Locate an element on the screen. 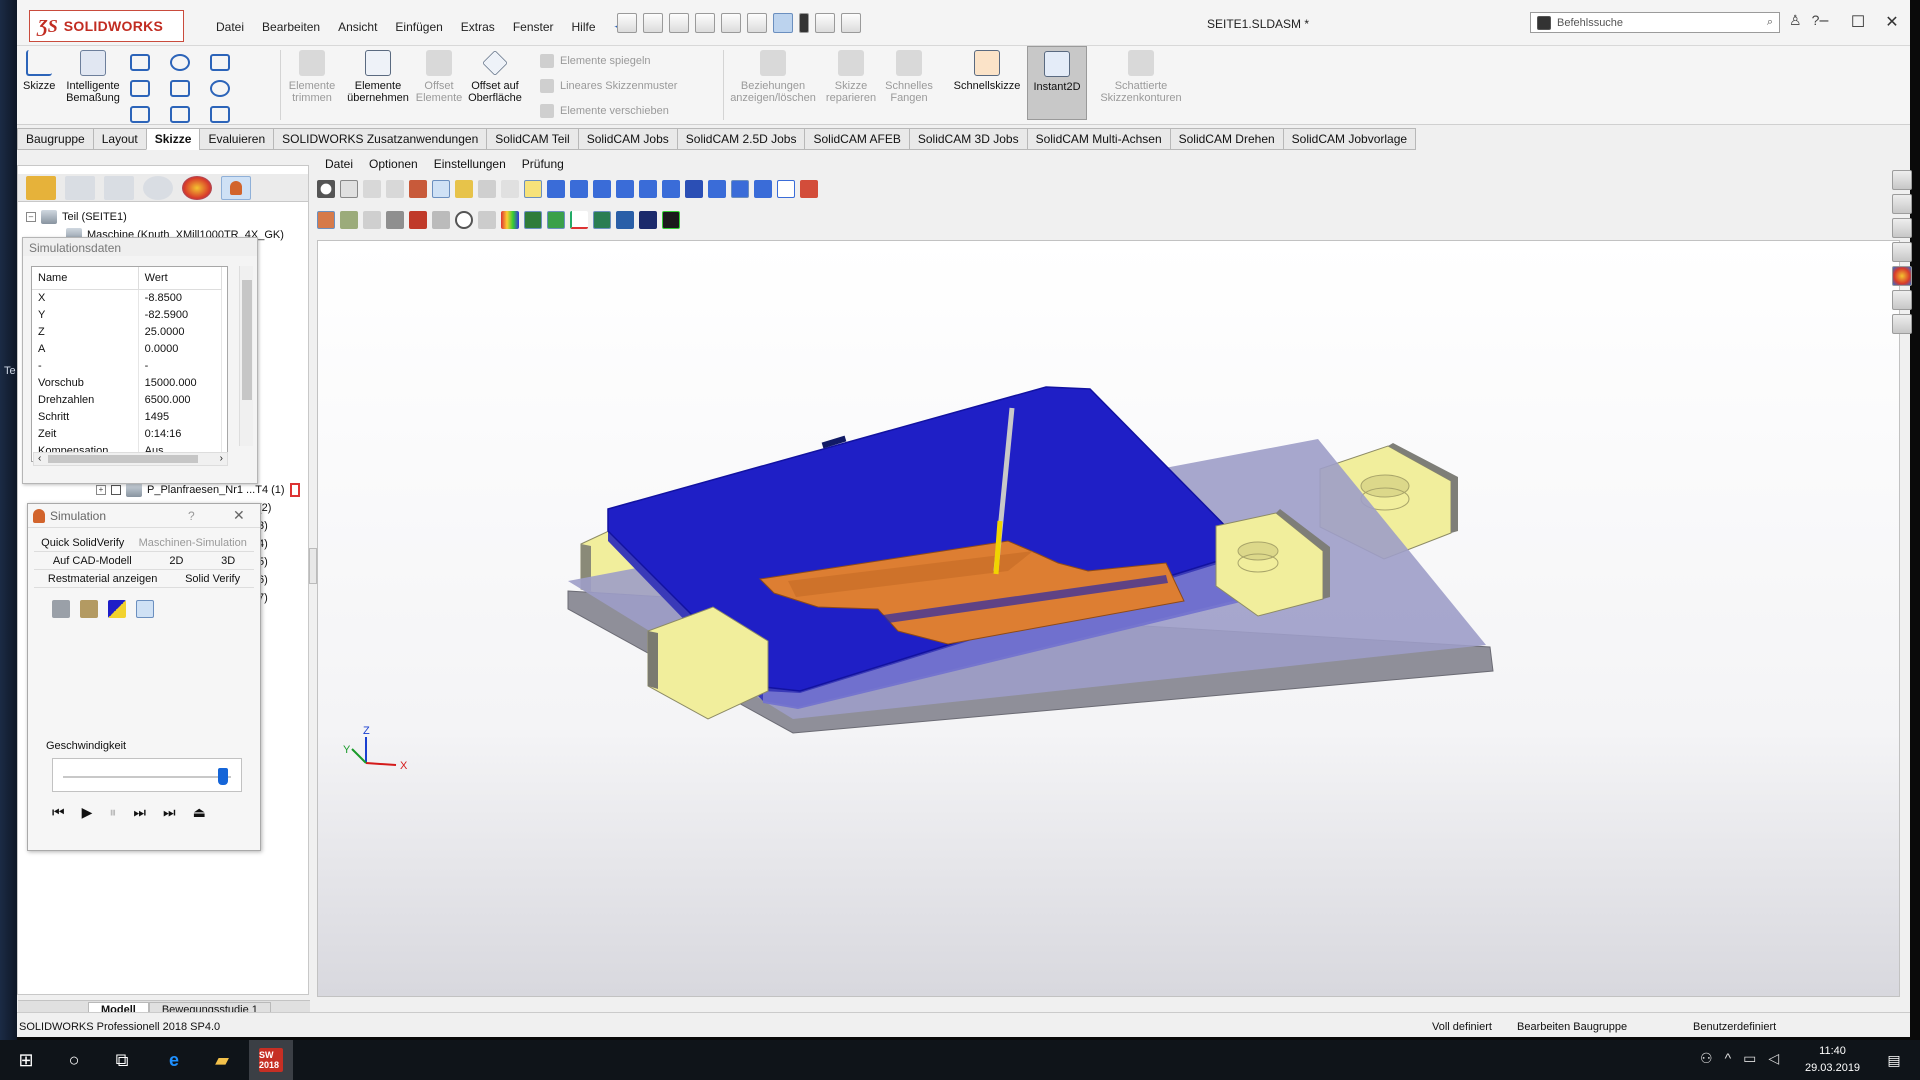 This screenshot has width=1920, height=1080. network-icon: ▭ is located at coordinates (1749, 1058).